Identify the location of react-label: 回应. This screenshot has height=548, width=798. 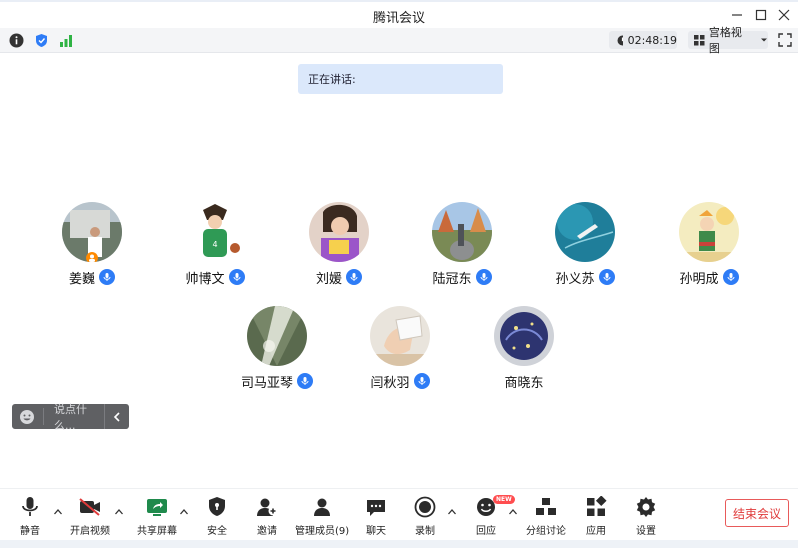
(486, 531).